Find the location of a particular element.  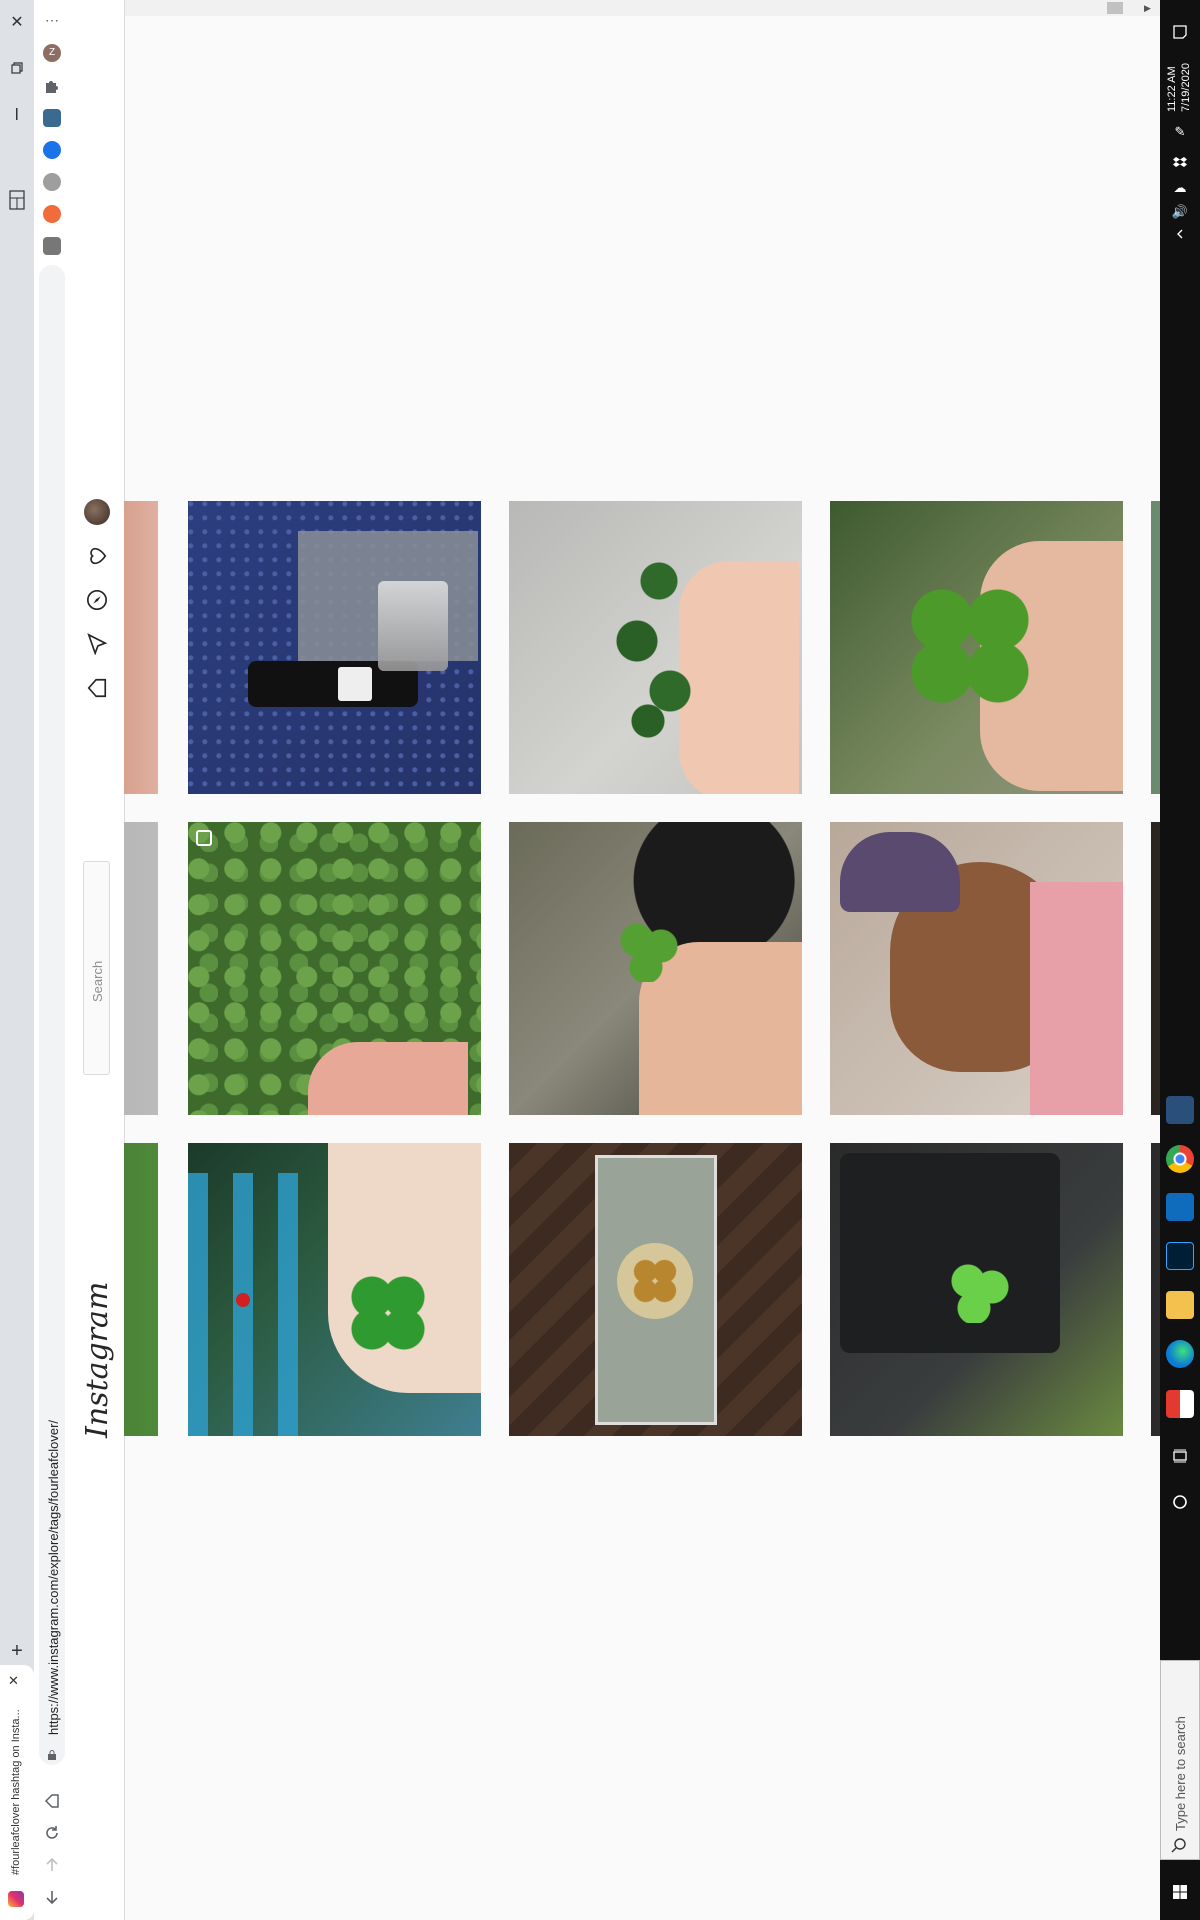

close-window-icon: ✕ is located at coordinates (17, 22).